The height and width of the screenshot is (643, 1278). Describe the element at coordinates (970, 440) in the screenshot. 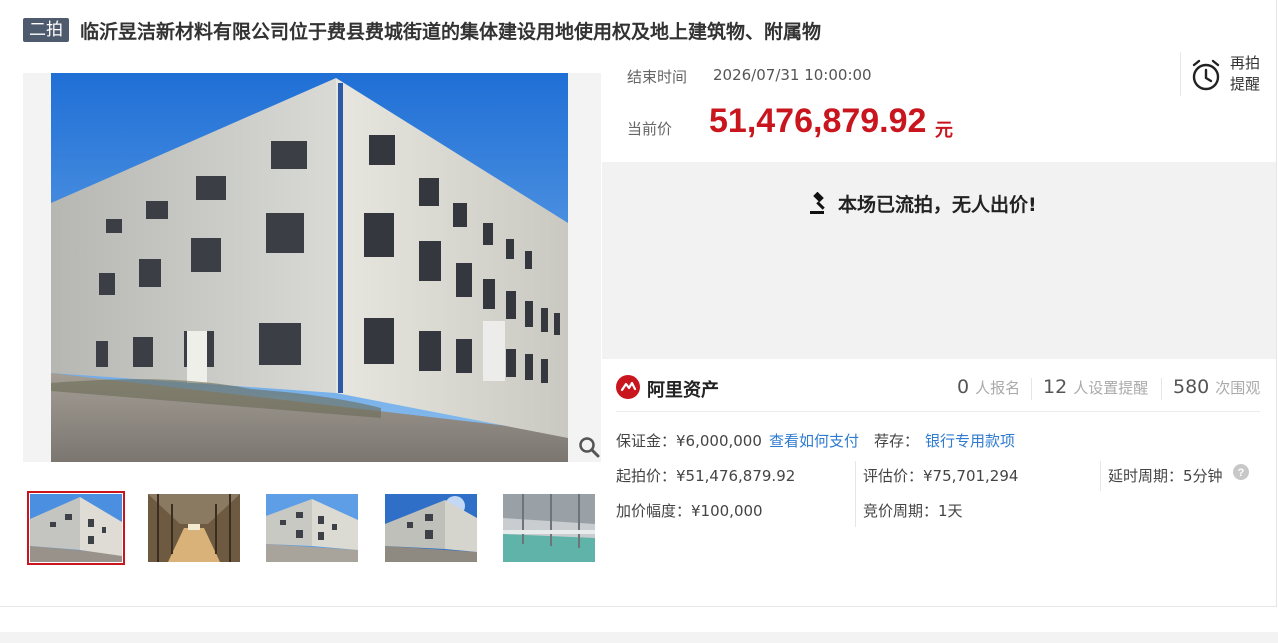

I see `bank-escrow-link: 银行专用款项` at that location.